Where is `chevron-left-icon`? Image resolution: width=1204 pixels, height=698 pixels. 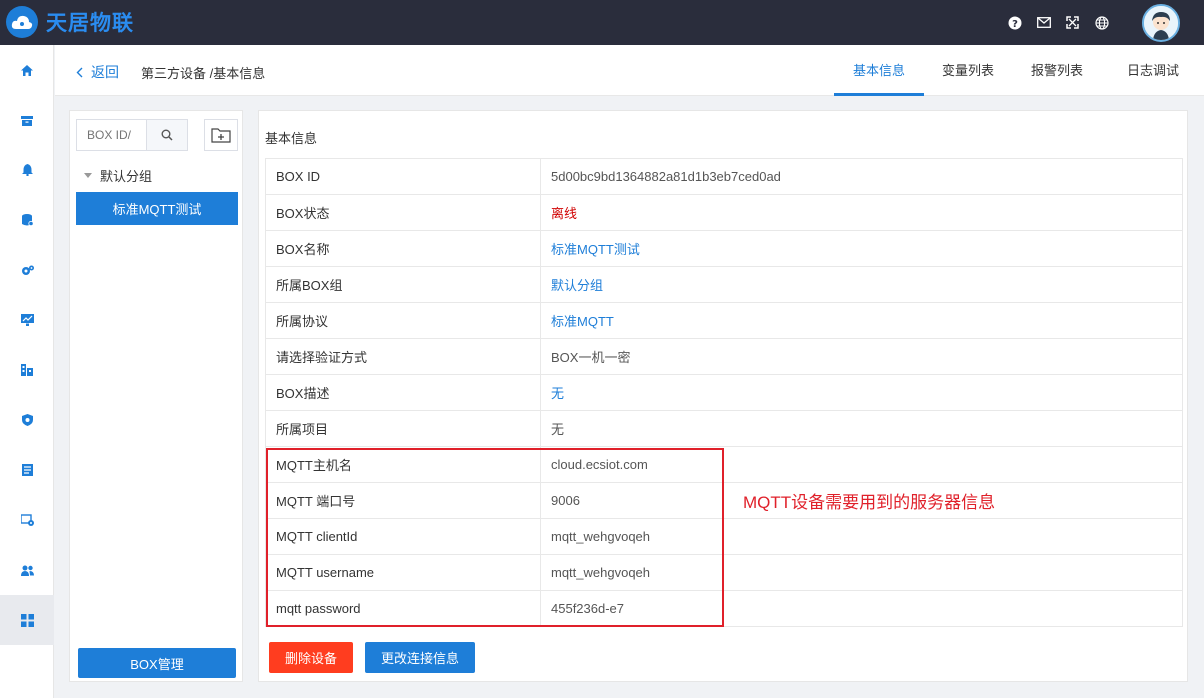 chevron-left-icon is located at coordinates (79, 72).